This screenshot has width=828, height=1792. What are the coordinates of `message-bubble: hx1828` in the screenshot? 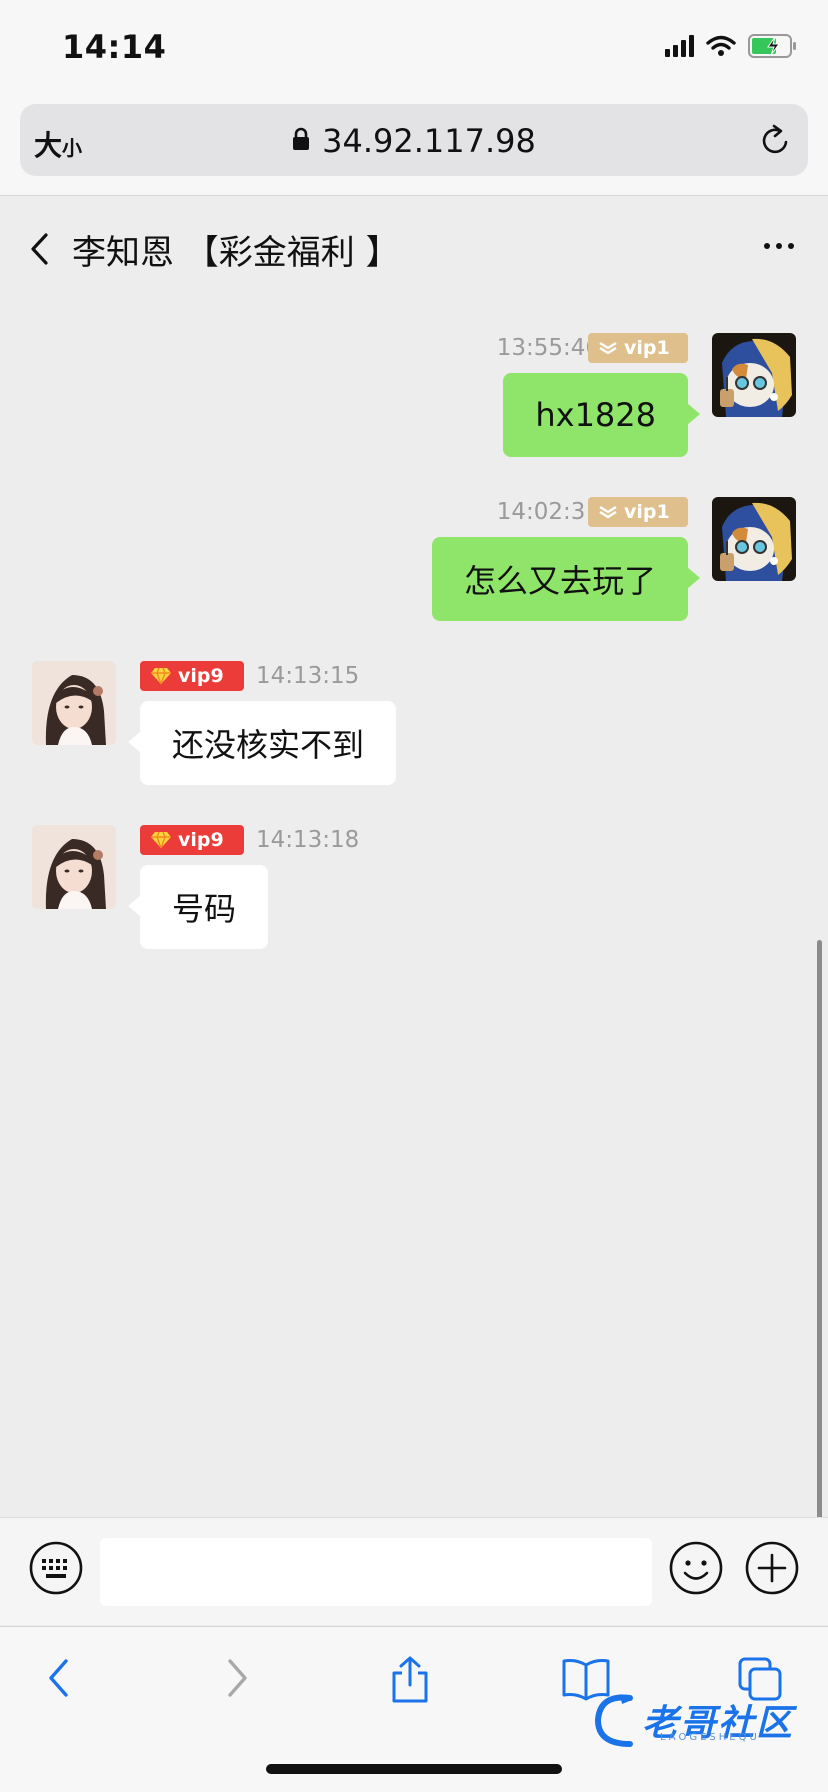 It's located at (601, 415).